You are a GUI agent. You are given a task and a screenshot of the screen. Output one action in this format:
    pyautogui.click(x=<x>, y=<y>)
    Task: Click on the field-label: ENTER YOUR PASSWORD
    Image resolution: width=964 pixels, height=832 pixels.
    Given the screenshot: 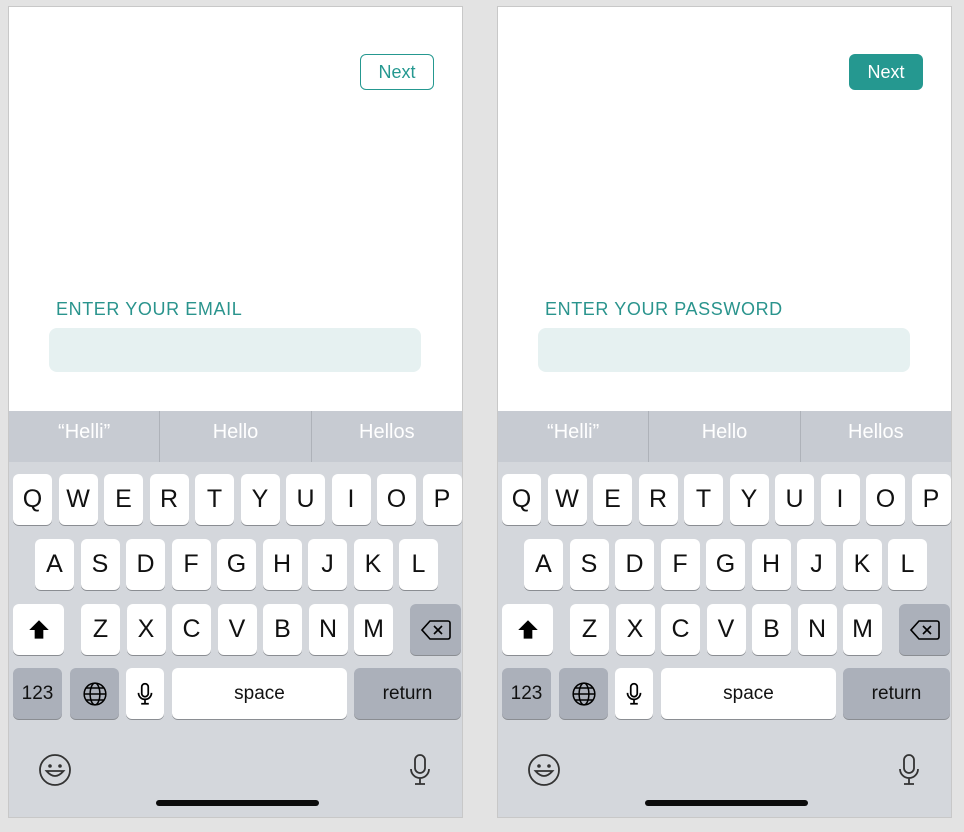 What is the action you would take?
    pyautogui.click(x=664, y=309)
    